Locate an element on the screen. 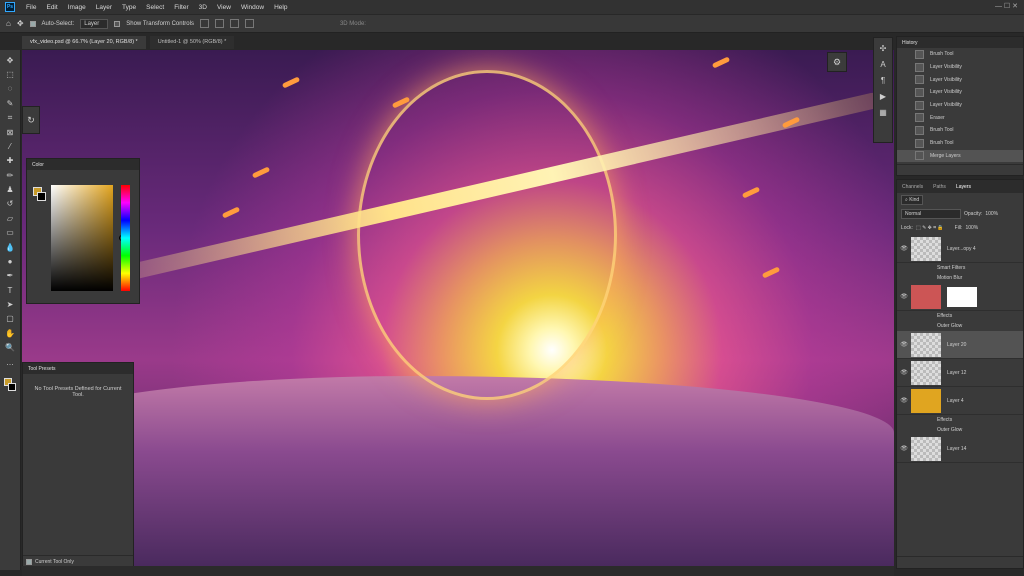 This screenshot has height=576, width=1024. brush-settings-icon: ✣ is located at coordinates (883, 48).